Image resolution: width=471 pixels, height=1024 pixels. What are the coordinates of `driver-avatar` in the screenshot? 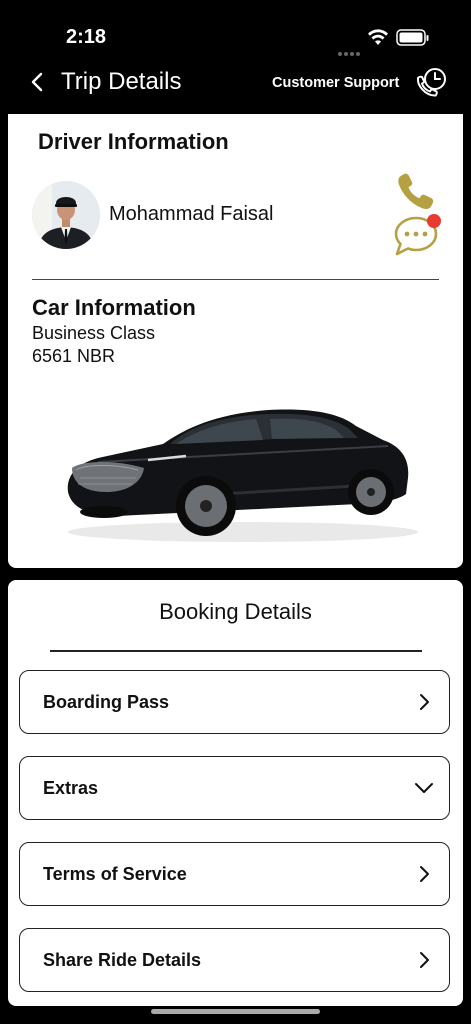 It's located at (66, 215).